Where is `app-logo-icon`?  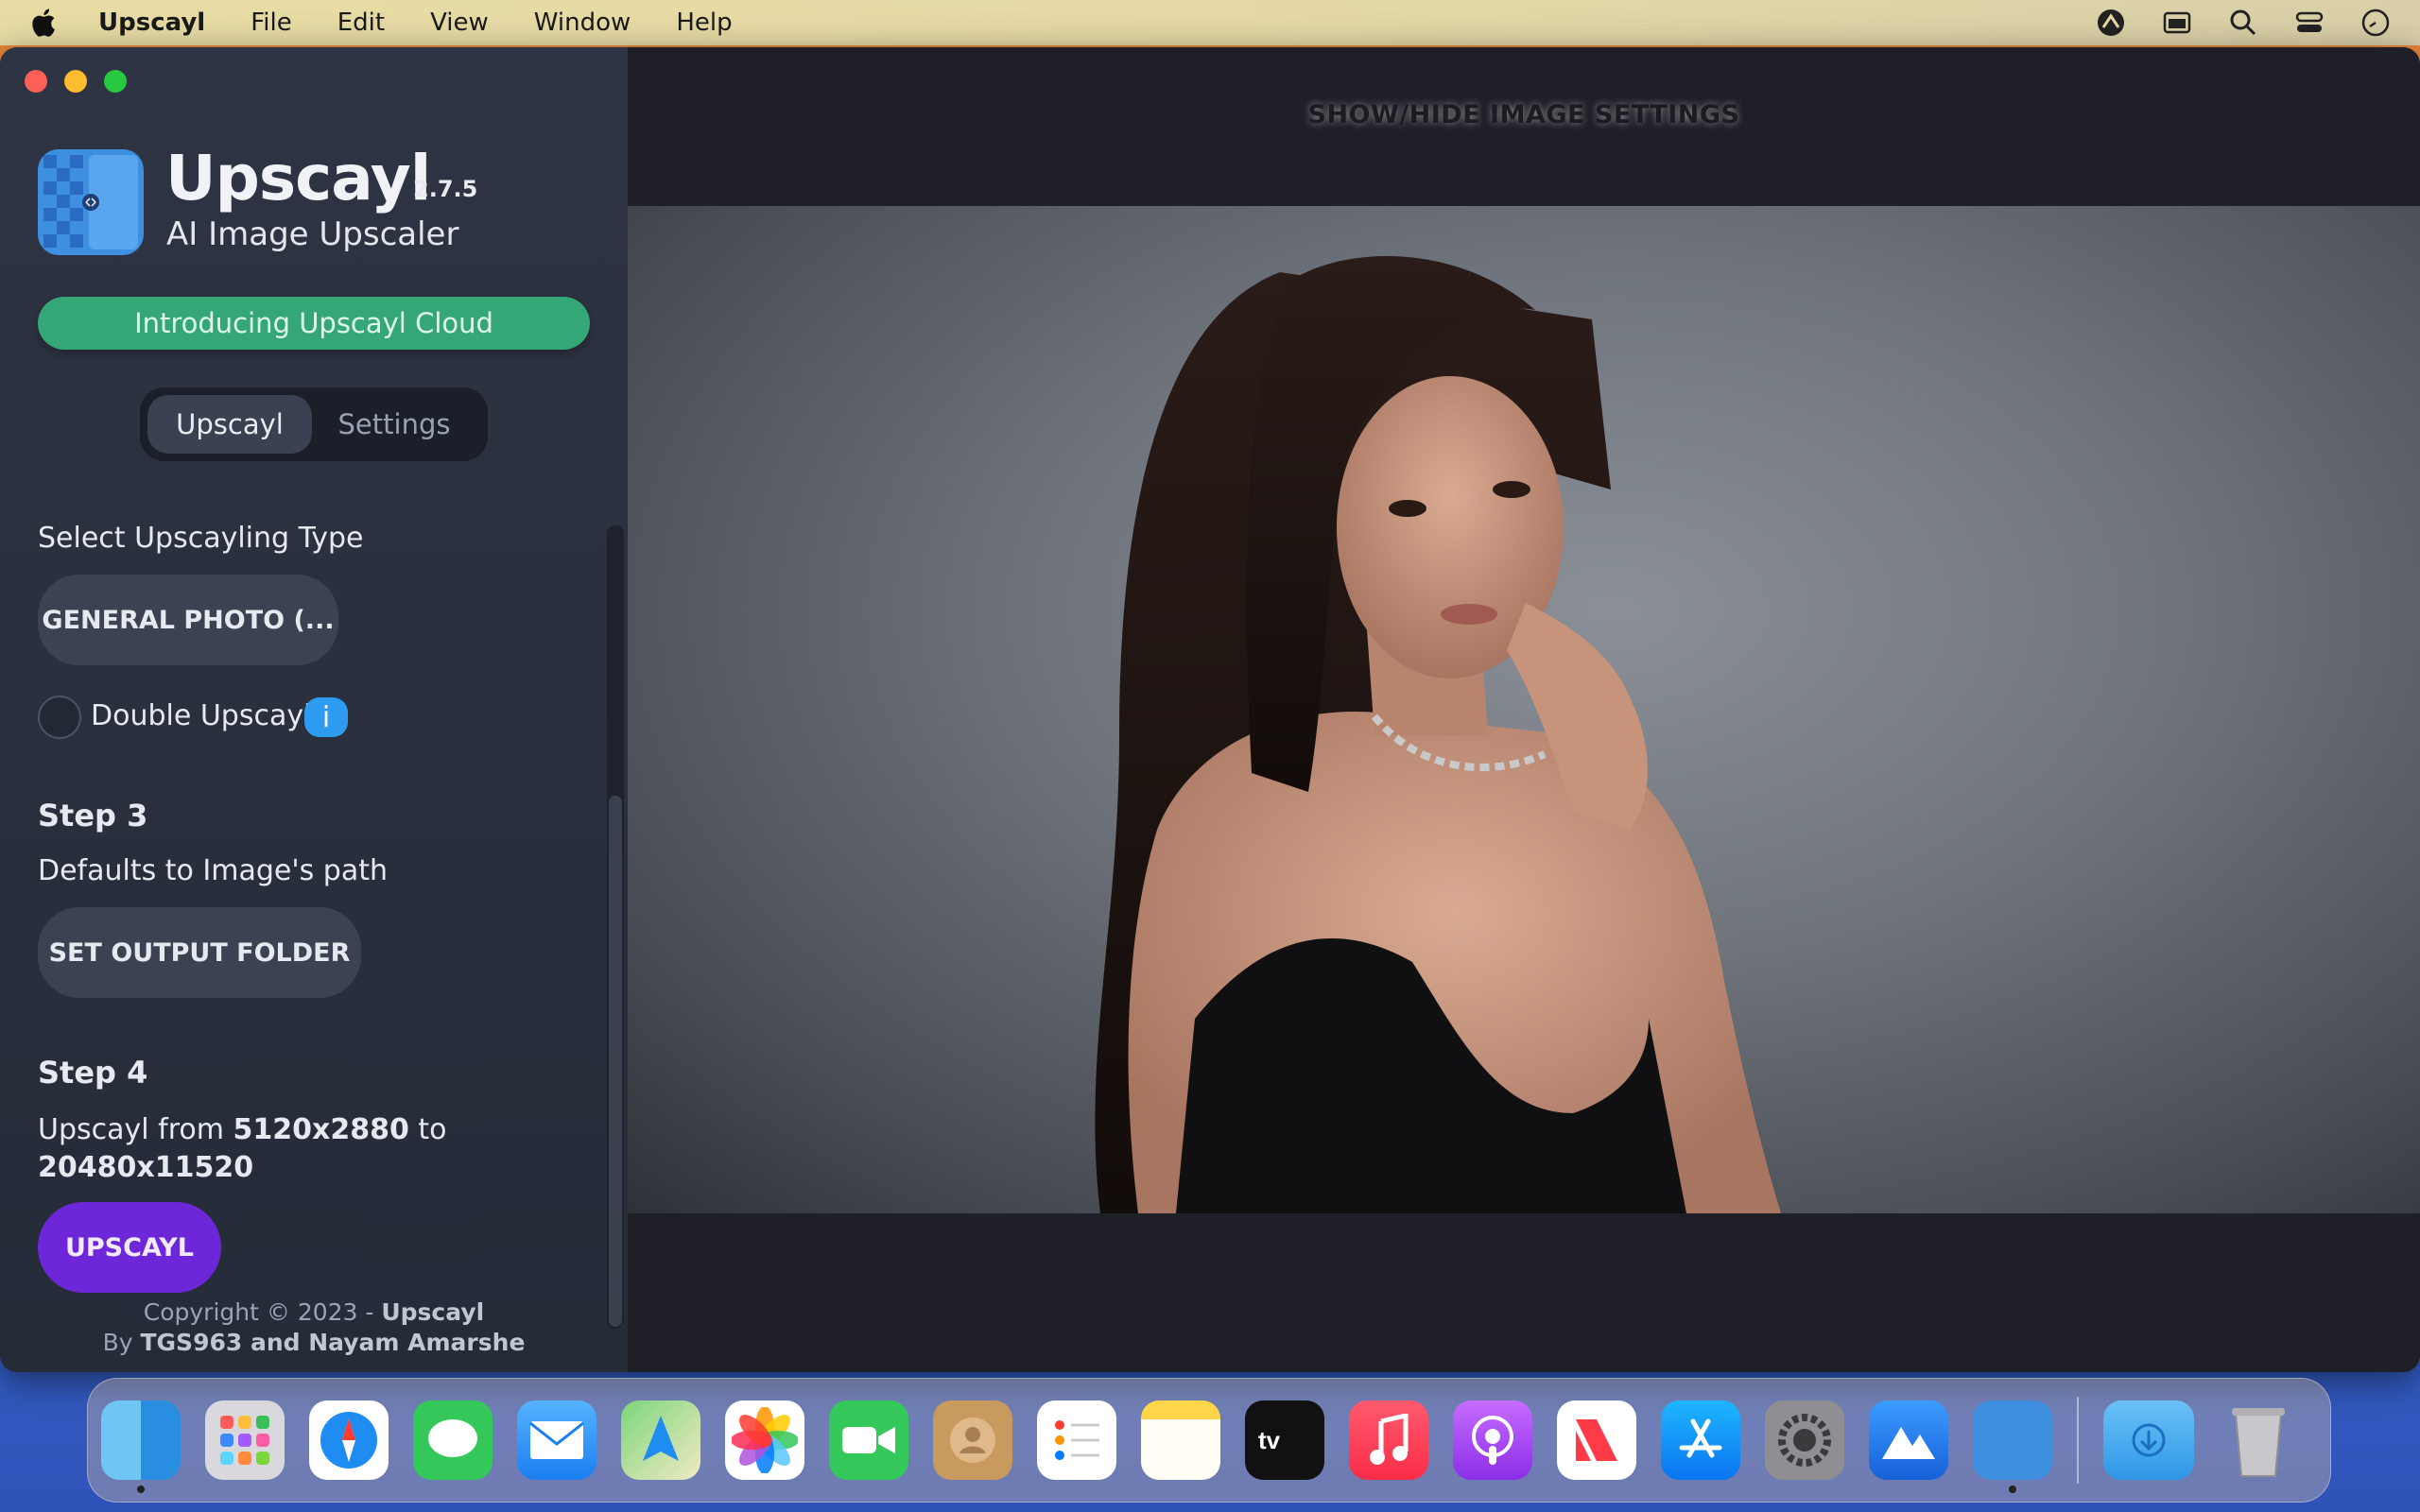
app-logo-icon is located at coordinates (91, 202).